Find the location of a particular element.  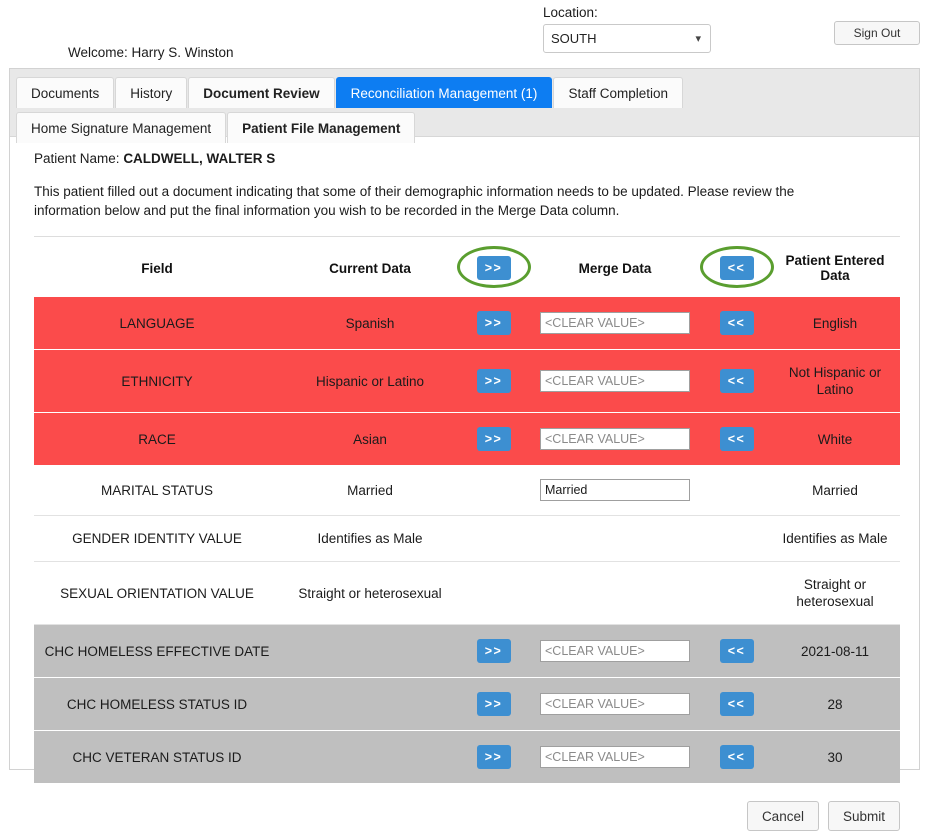

table-row: RACEAsian >> << White is located at coordinates (467, 438).